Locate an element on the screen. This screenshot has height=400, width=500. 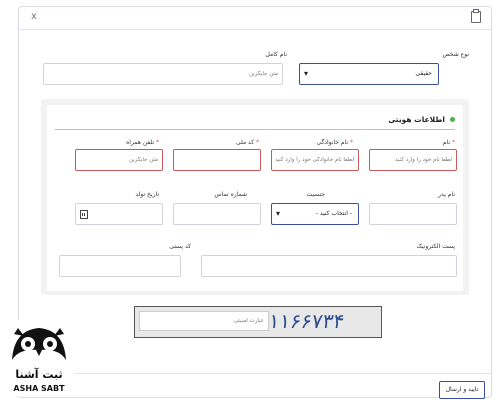
first-name-input is located at coordinates (413, 160).